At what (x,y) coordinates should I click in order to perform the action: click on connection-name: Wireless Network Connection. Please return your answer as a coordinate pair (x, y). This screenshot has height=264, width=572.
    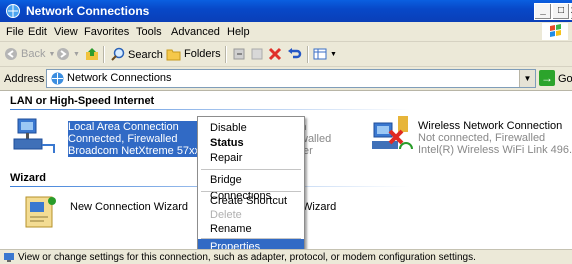
    Looking at the image, I should click on (490, 126).